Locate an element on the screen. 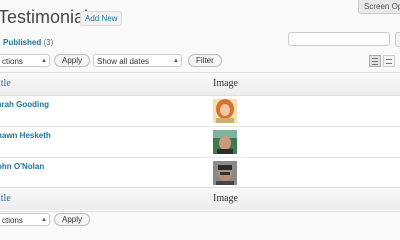  search-button is located at coordinates (397, 39).